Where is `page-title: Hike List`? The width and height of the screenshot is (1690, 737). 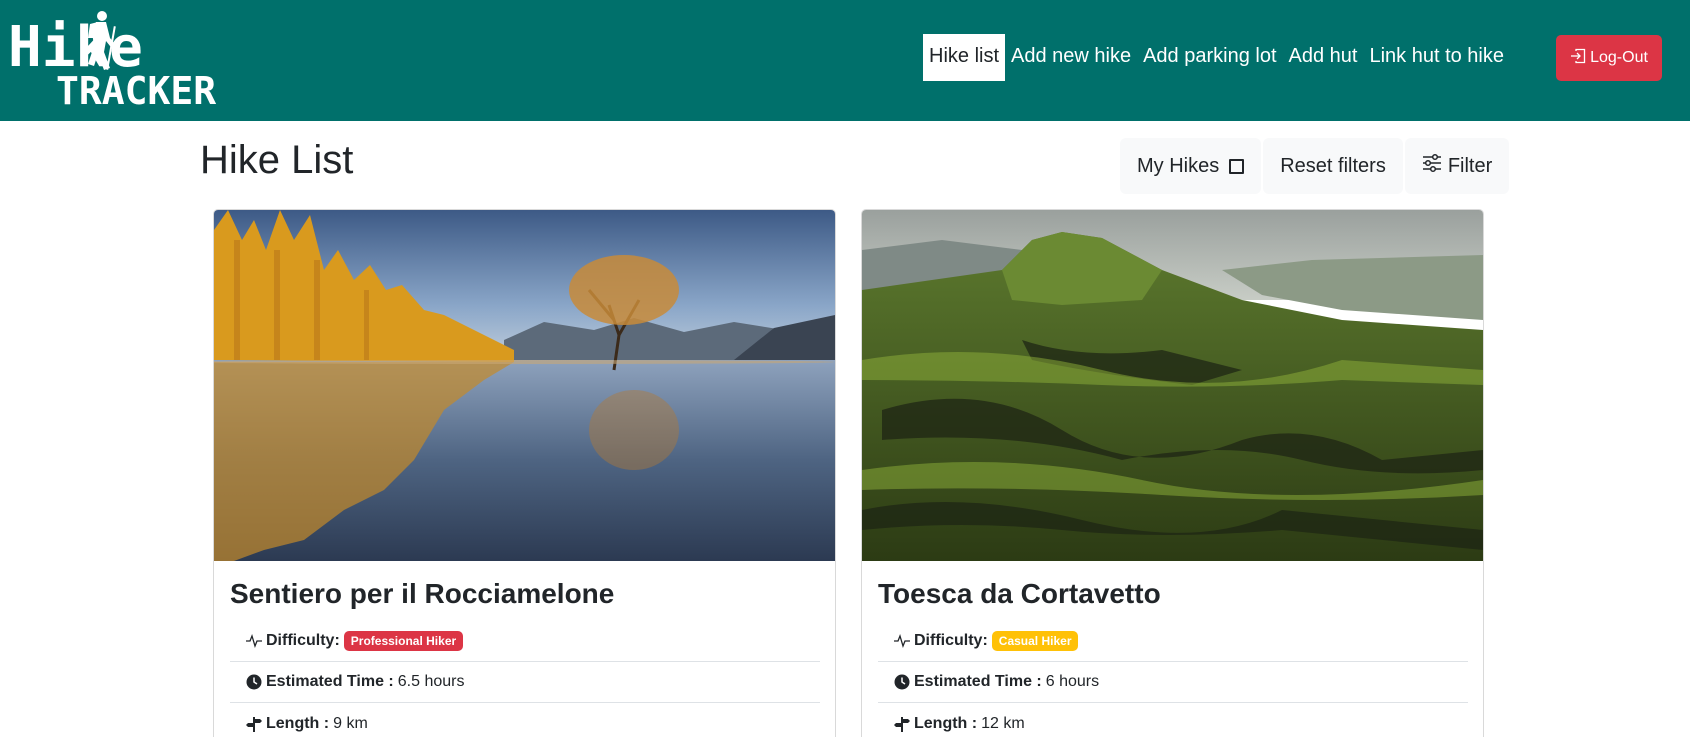
page-title: Hike List is located at coordinates (277, 160).